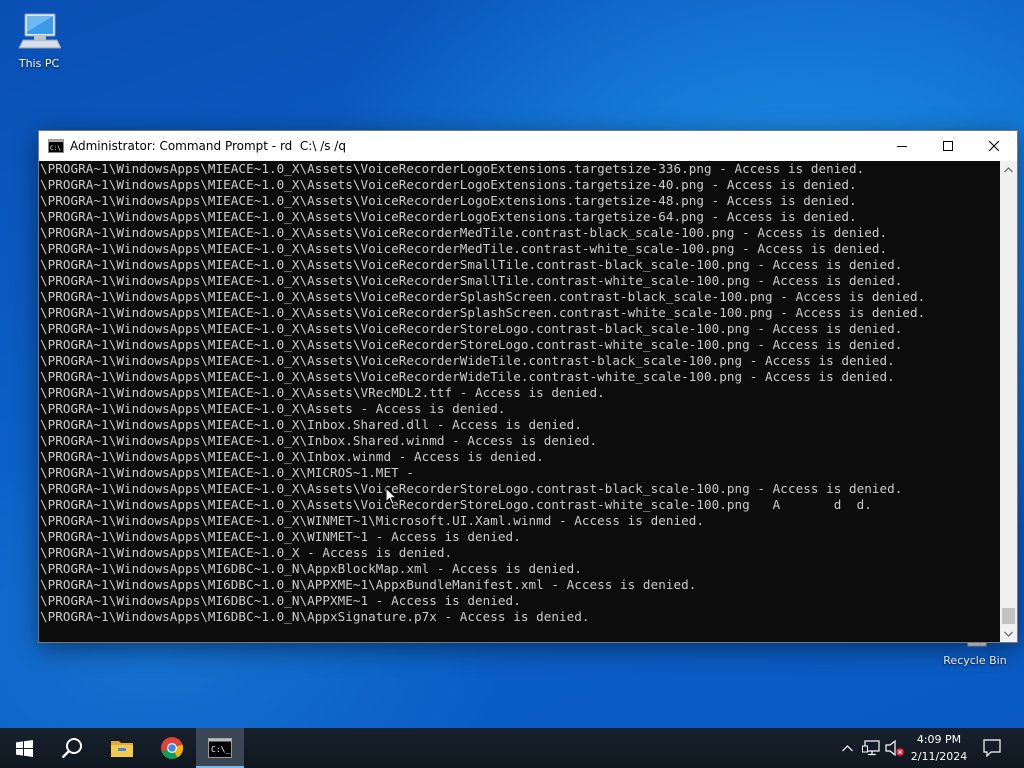  I want to click on cmd-icon: C:\, so click(56, 146).